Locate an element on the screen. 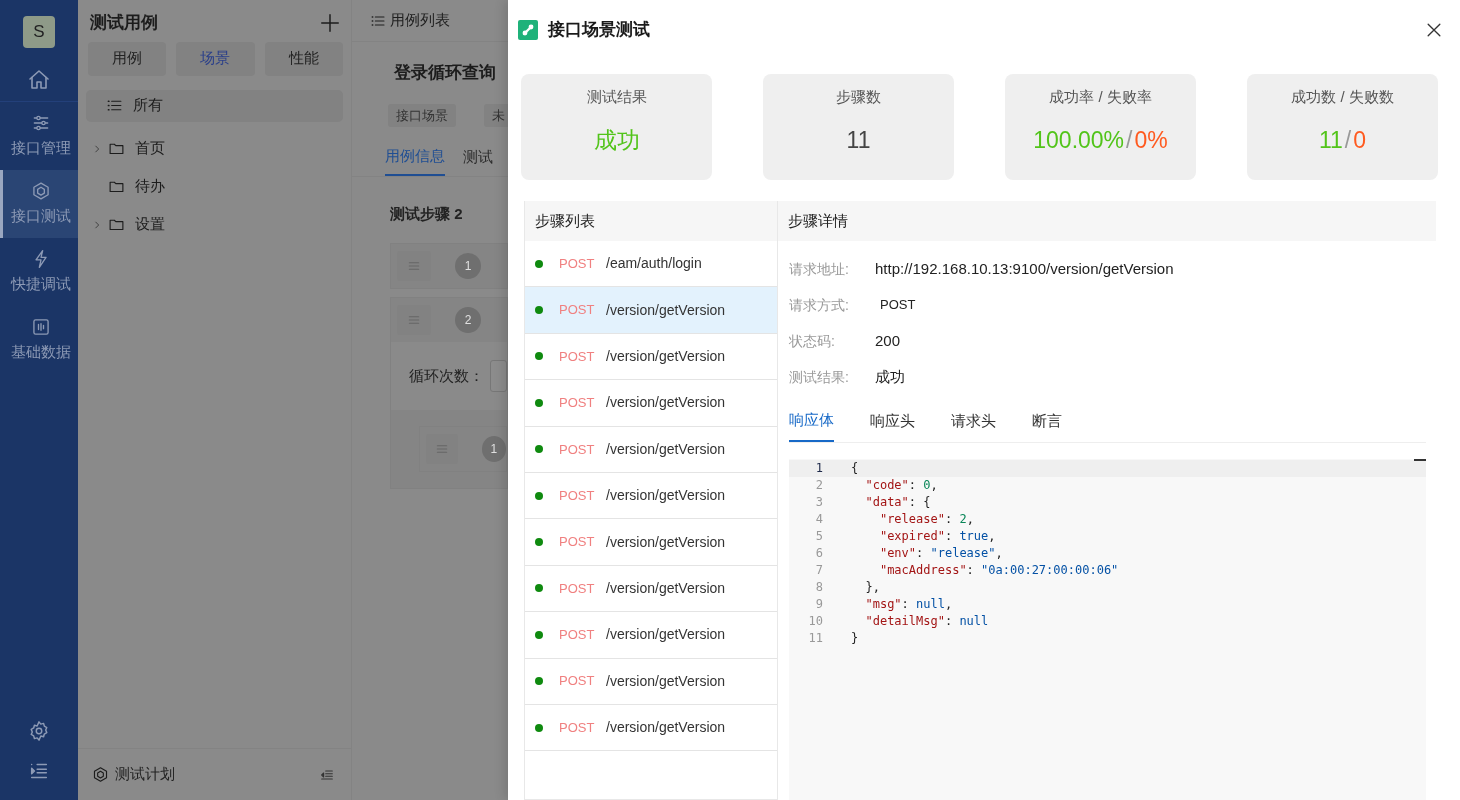  nav-item: 接口测试 is located at coordinates (39, 204).